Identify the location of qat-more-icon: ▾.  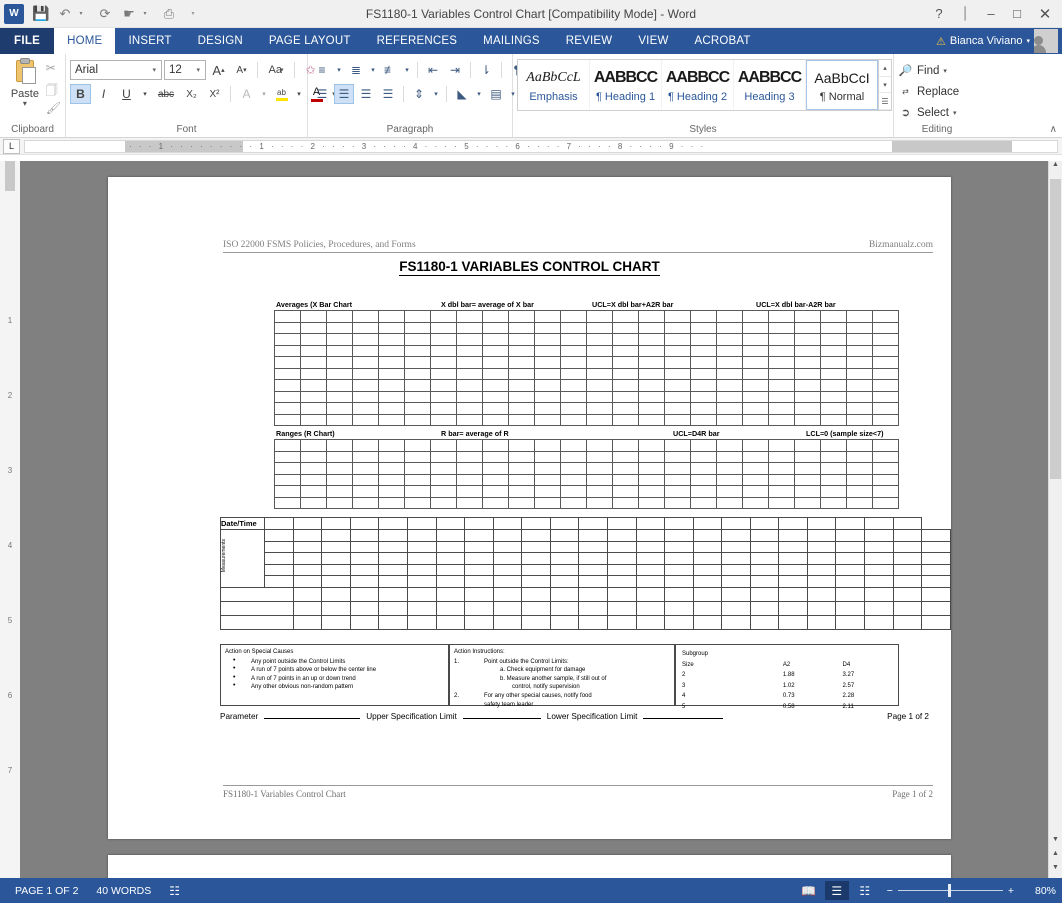
(193, 14).